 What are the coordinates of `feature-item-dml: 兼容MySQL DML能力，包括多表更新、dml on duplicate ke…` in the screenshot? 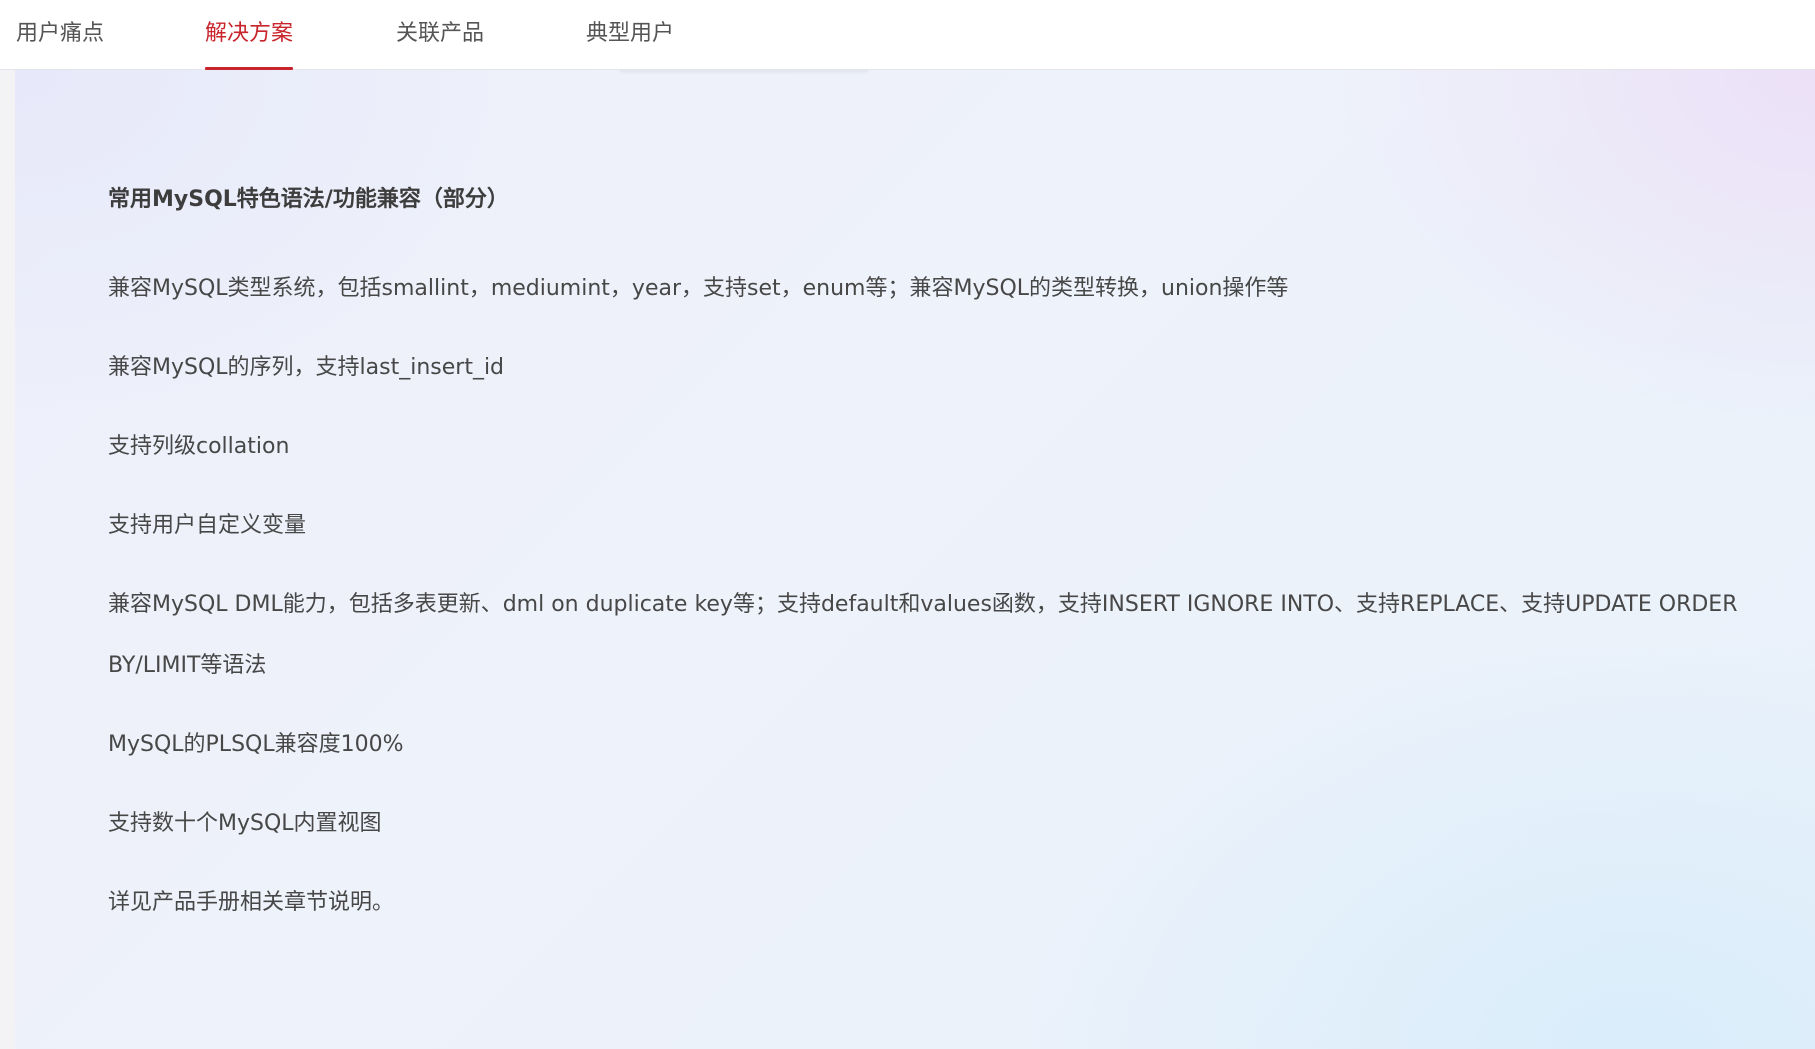 It's located at (923, 635).